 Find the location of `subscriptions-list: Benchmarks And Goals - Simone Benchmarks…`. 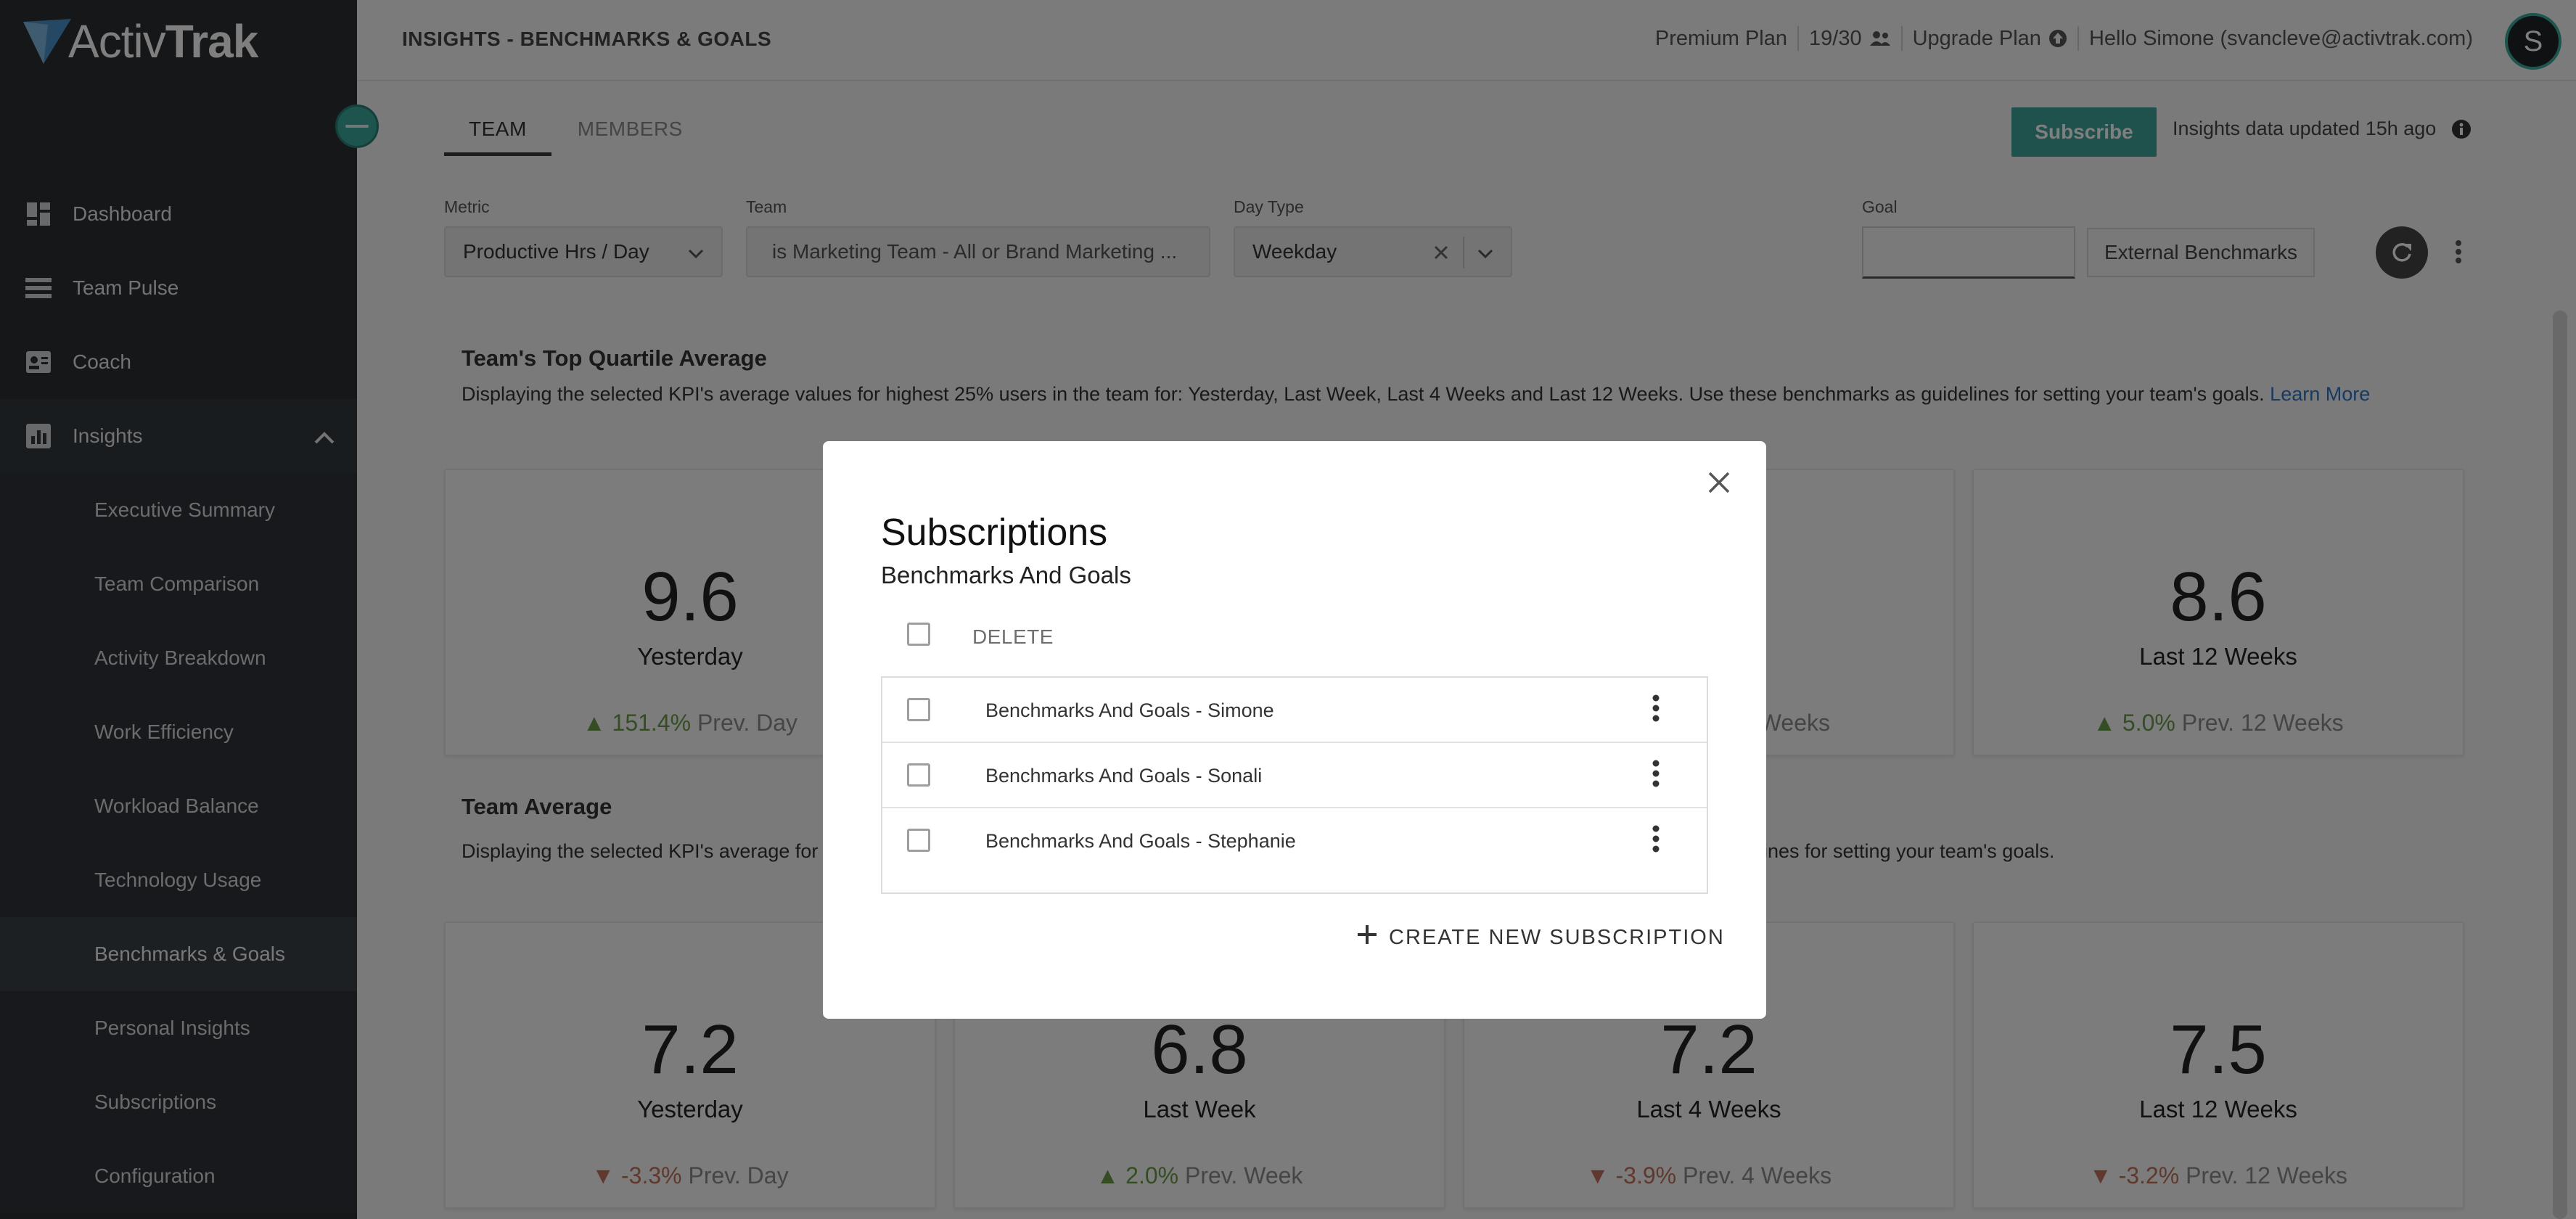

subscriptions-list: Benchmarks And Goals - Simone Benchmarks… is located at coordinates (1294, 785).